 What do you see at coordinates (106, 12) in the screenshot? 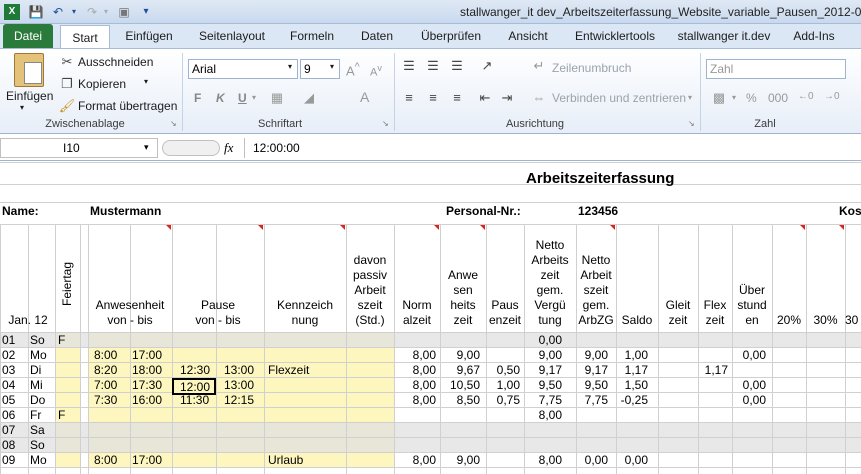
I see `redo-dropdown-icon: ▾` at bounding box center [106, 12].